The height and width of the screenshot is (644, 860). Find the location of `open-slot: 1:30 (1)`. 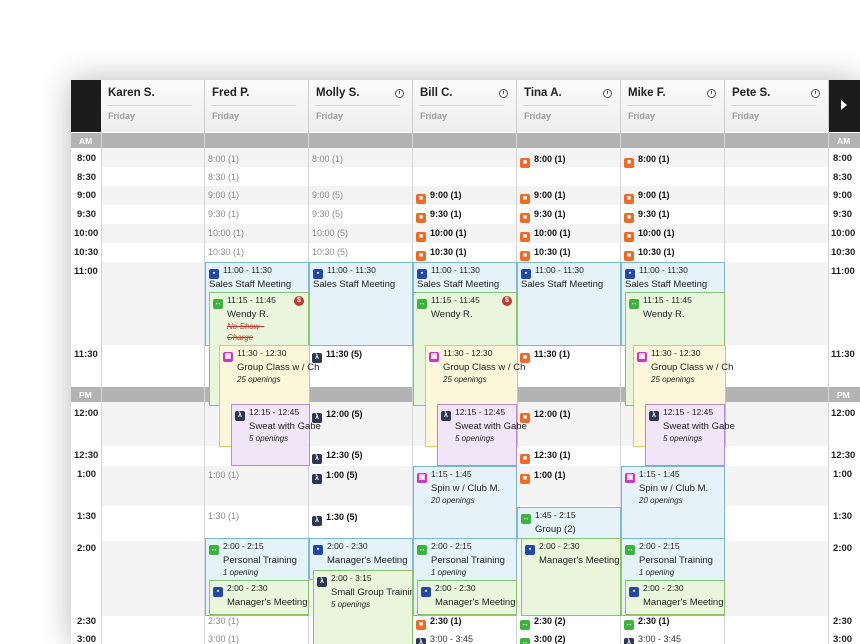

open-slot: 1:30 (1) is located at coordinates (223, 516).